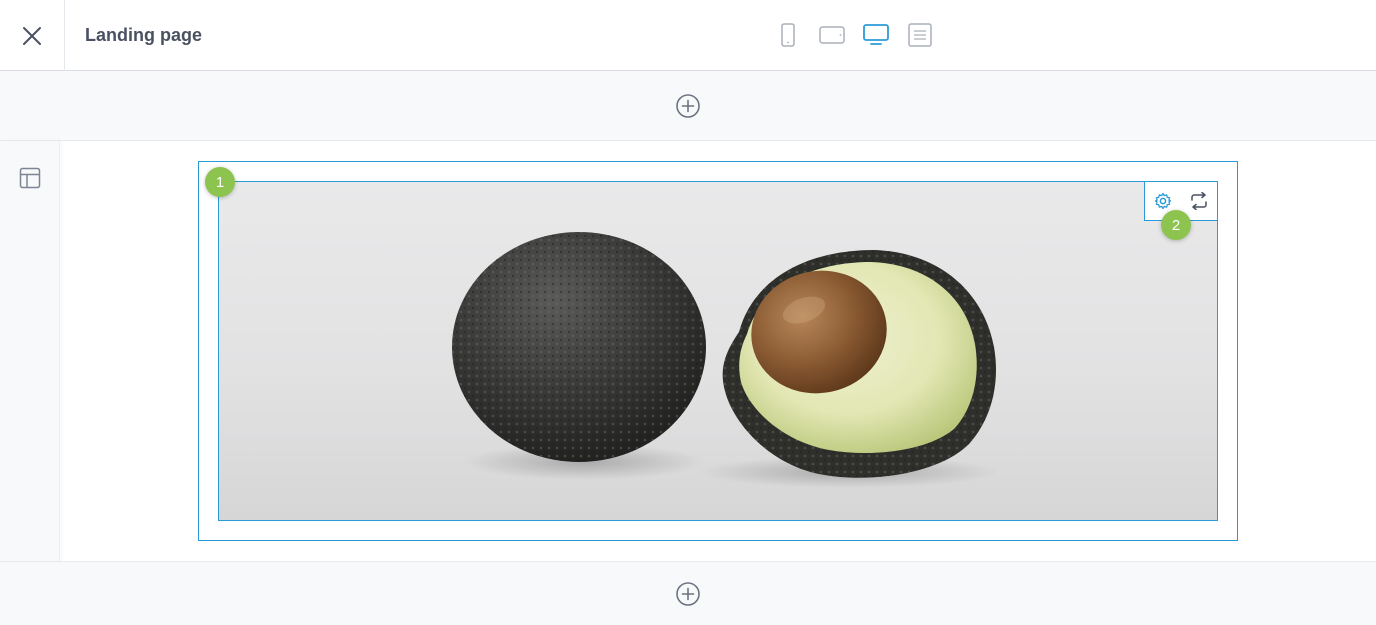  I want to click on page-title: Landing page, so click(143, 35).